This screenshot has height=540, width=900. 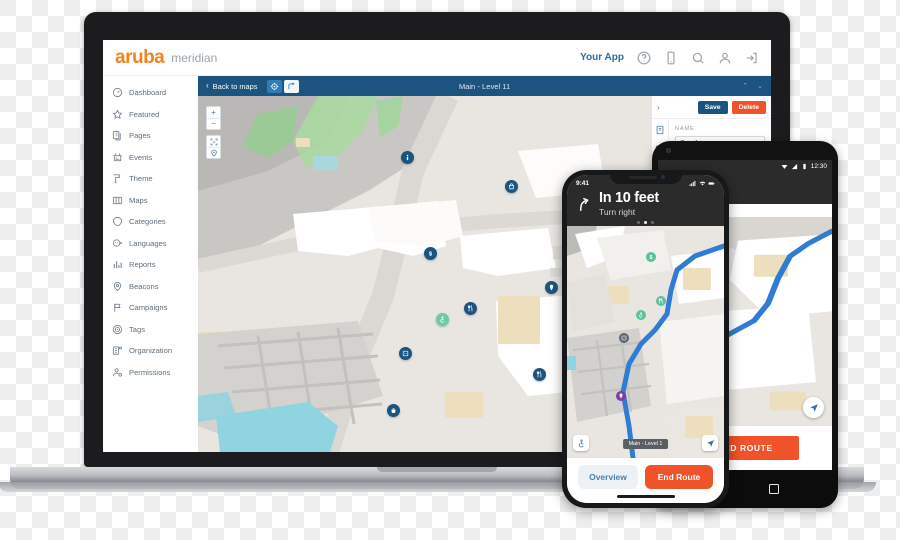 I want to click on placement-tool-icon, so click(x=275, y=86).